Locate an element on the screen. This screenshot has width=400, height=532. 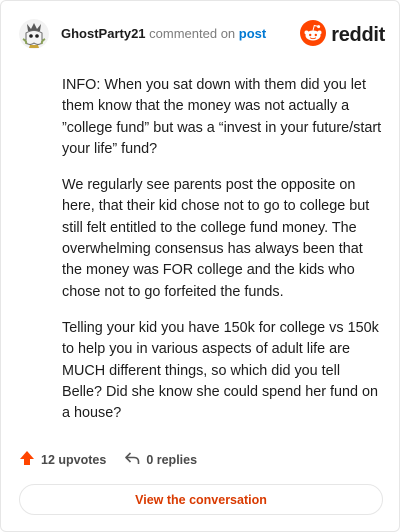
upvote-arrow-icon is located at coordinates (30, 459).